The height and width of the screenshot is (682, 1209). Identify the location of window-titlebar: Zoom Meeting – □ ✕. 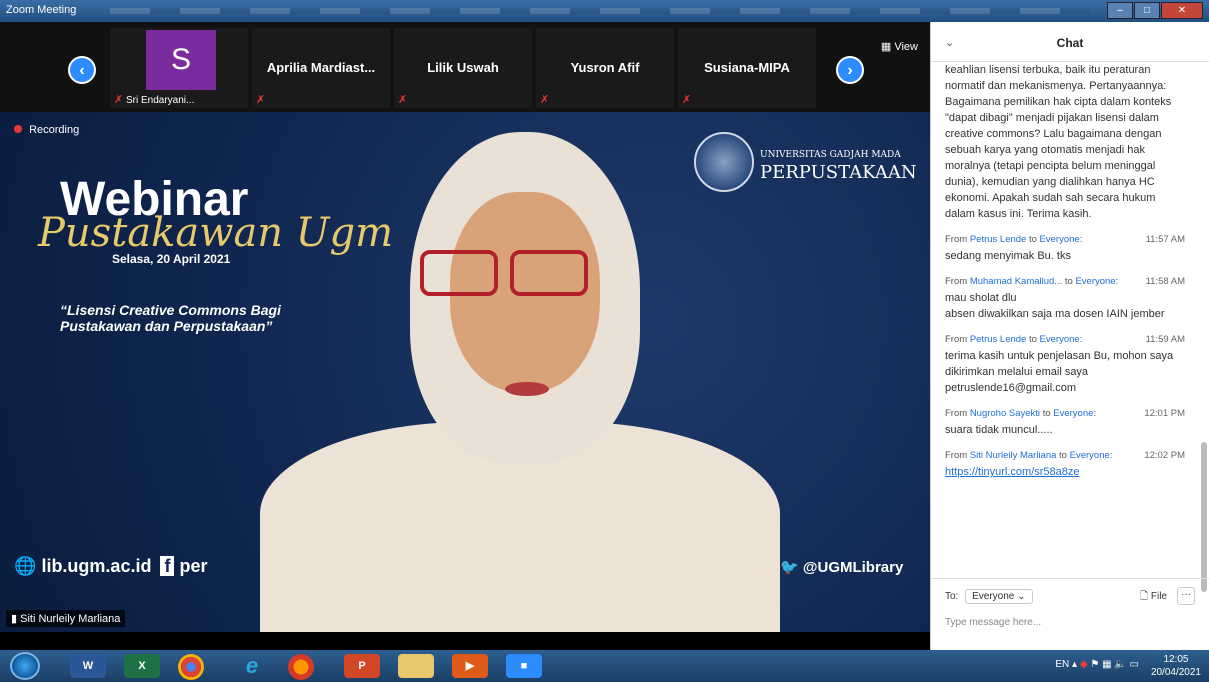
(604, 11).